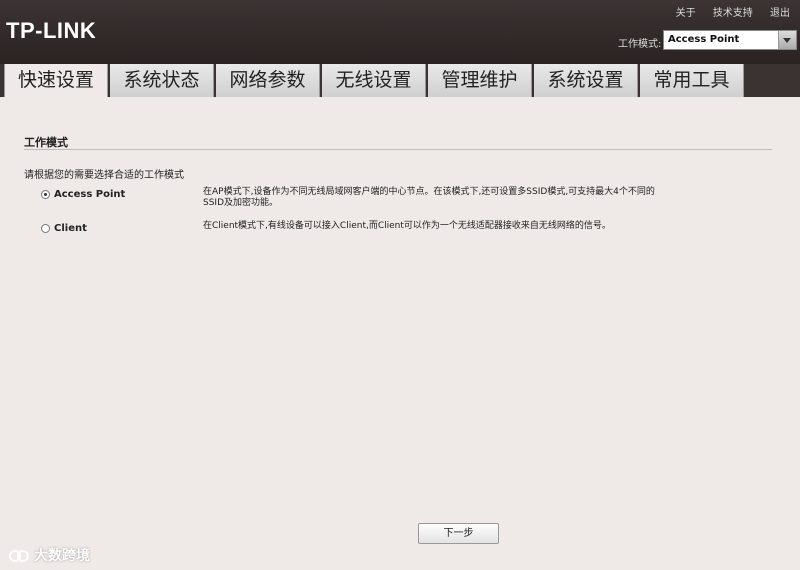 The image size is (800, 570). What do you see at coordinates (686, 13) in the screenshot?
I see `about-link: 关于` at bounding box center [686, 13].